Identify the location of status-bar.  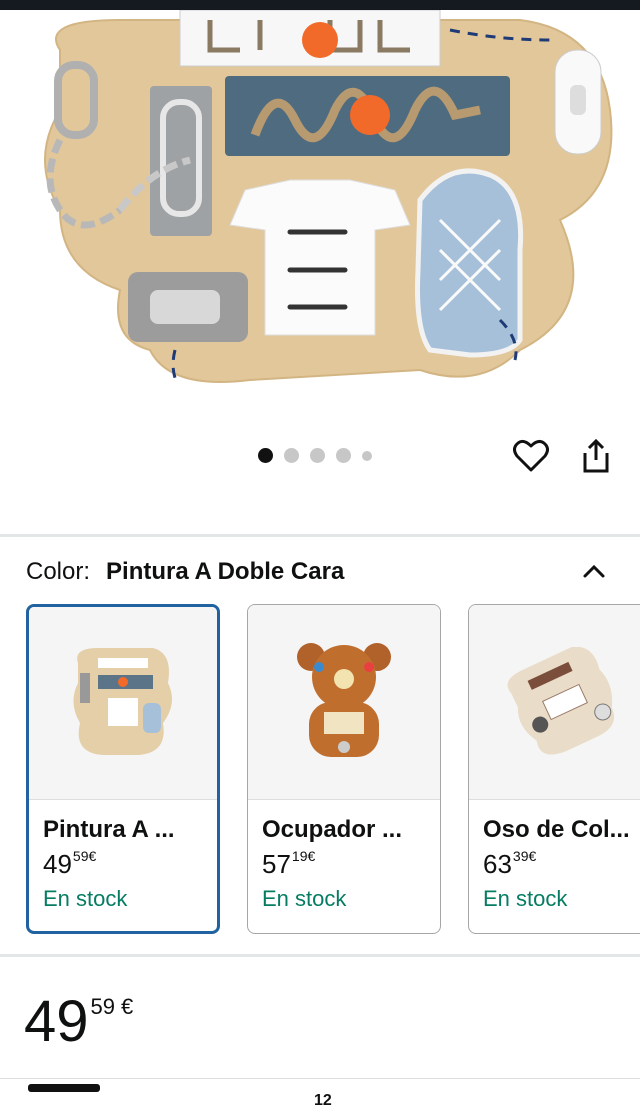
(320, 5).